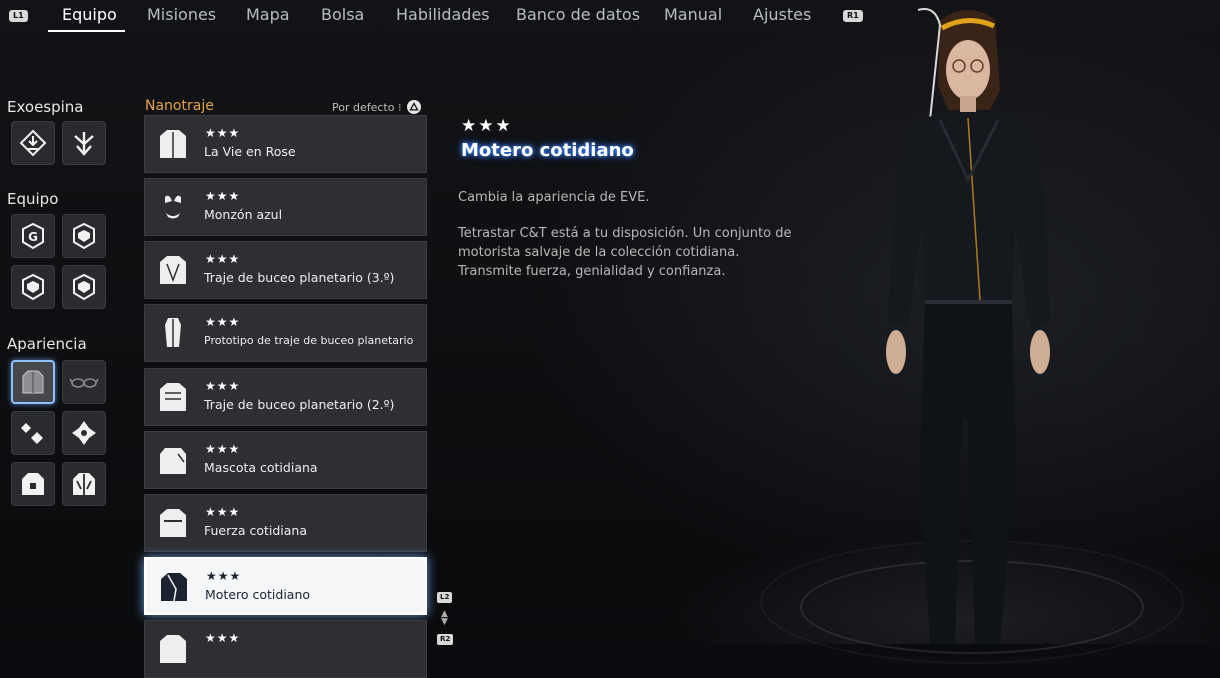 This screenshot has width=1220, height=678. Describe the element at coordinates (285, 586) in the screenshot. I see `list-item-selected: ★★★ Motero cotidiano` at that location.